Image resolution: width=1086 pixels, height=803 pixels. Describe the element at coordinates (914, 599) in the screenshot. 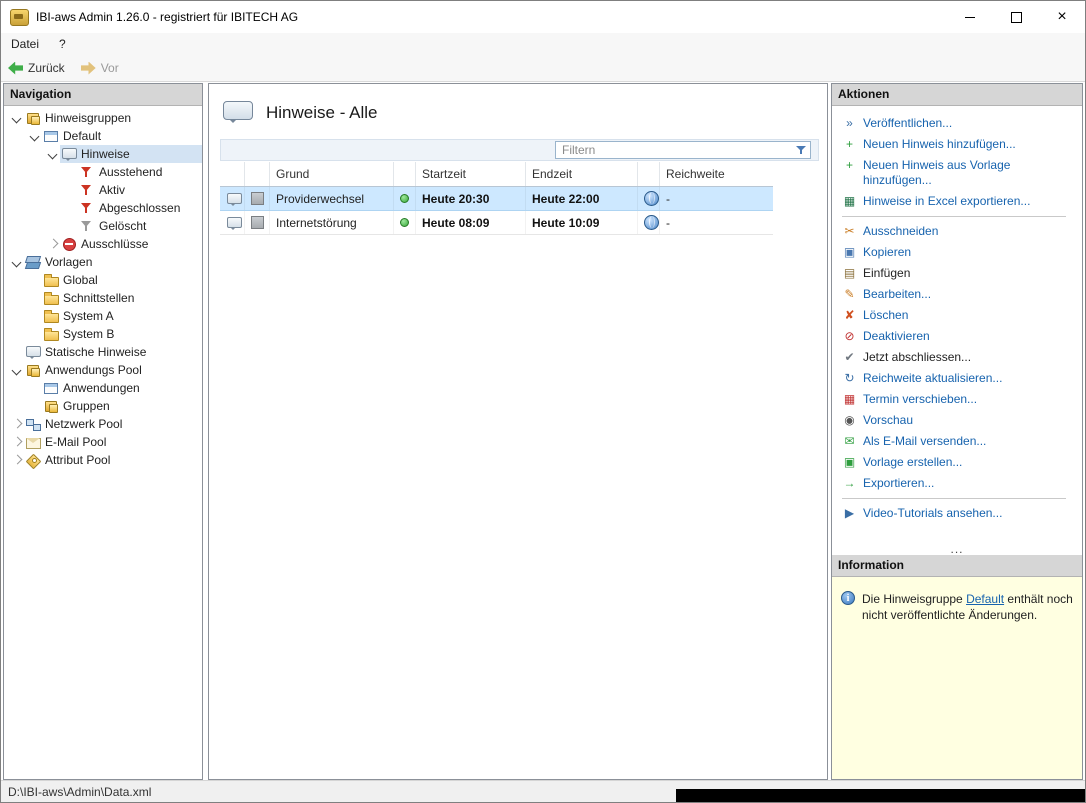

I see `info-text-before: Die Hinweisgruppe` at that location.